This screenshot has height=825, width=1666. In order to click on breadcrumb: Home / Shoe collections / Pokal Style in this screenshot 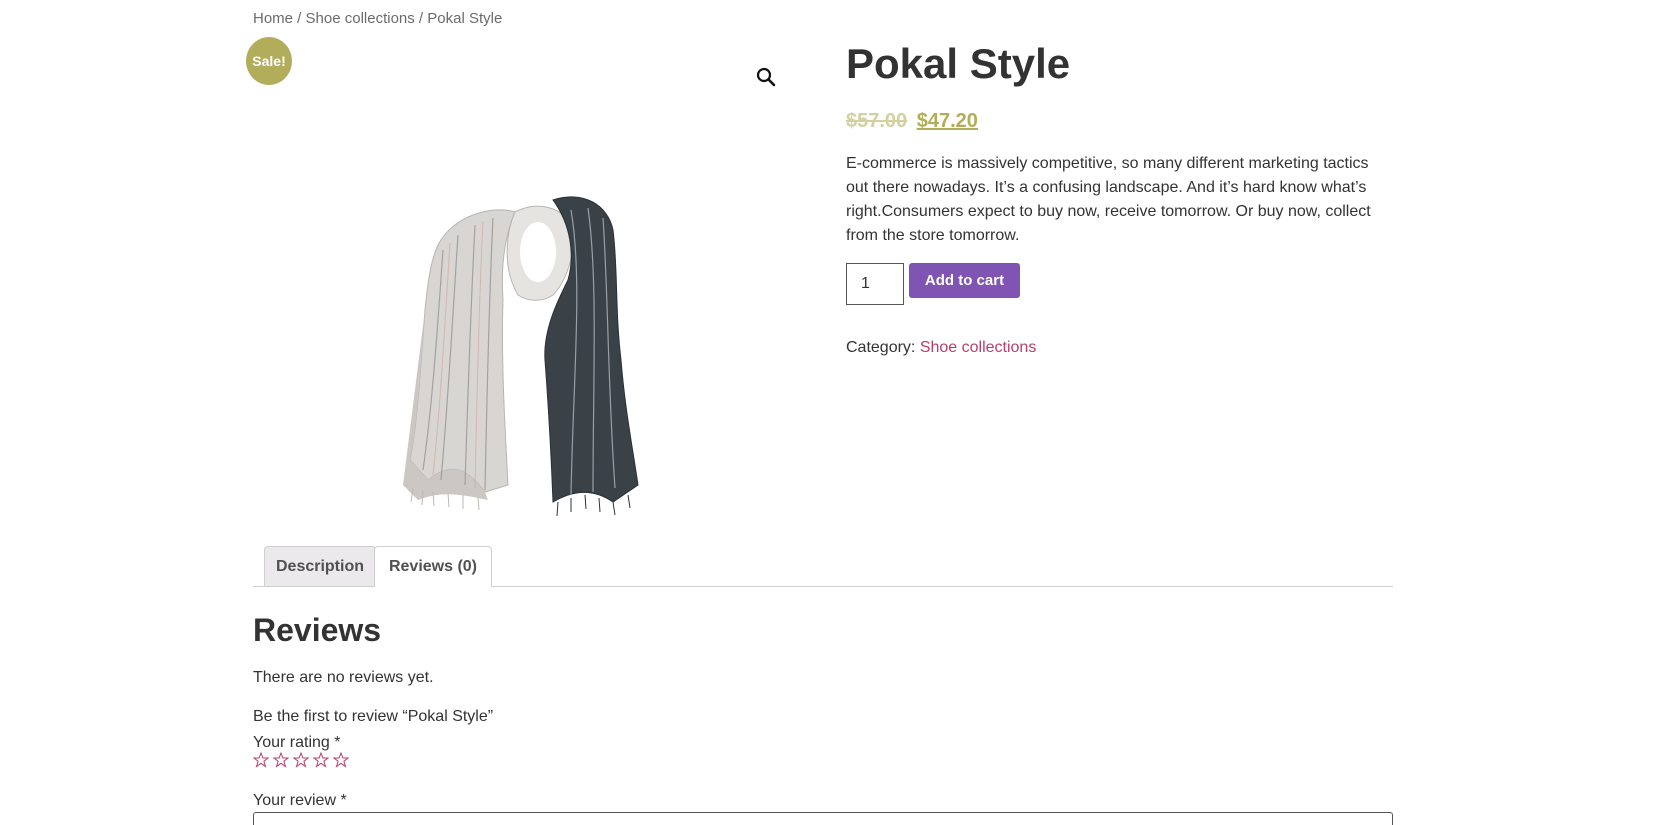, I will do `click(377, 18)`.